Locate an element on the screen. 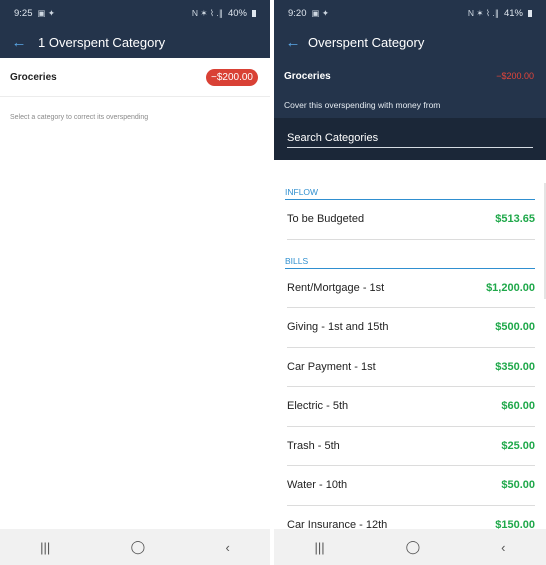  cover-instruction: Cover this overspending with money from is located at coordinates (362, 105).